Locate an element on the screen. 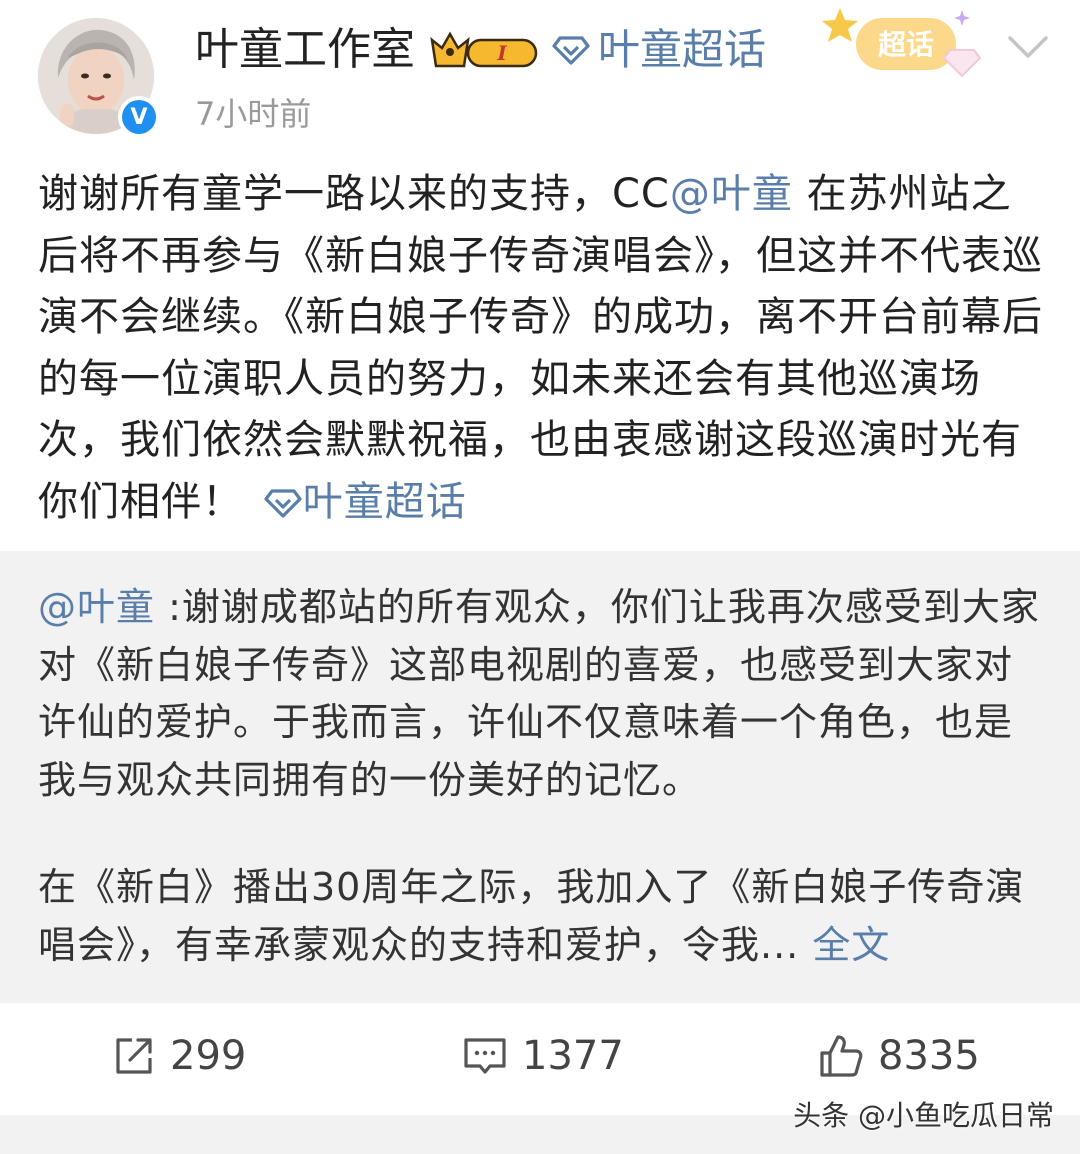 This screenshot has width=1080, height=1154. verified-badge-icon: V is located at coordinates (139, 117).